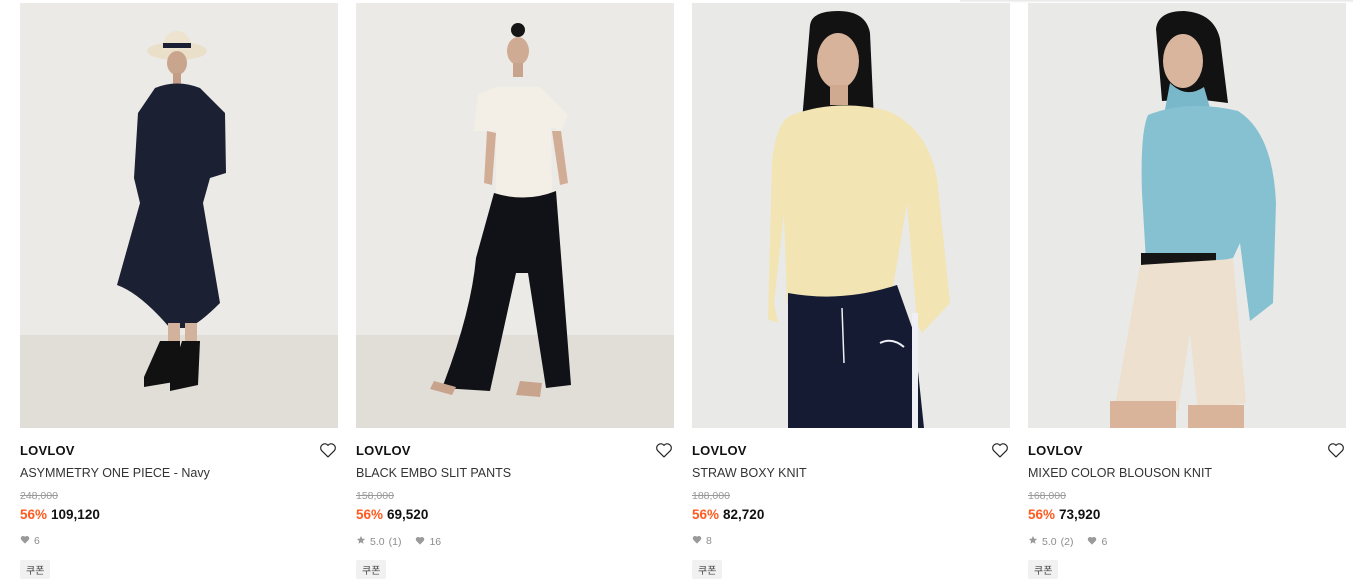 The image size is (1353, 584). I want to click on product-name: STRAW BOXY KNIT, so click(749, 473).